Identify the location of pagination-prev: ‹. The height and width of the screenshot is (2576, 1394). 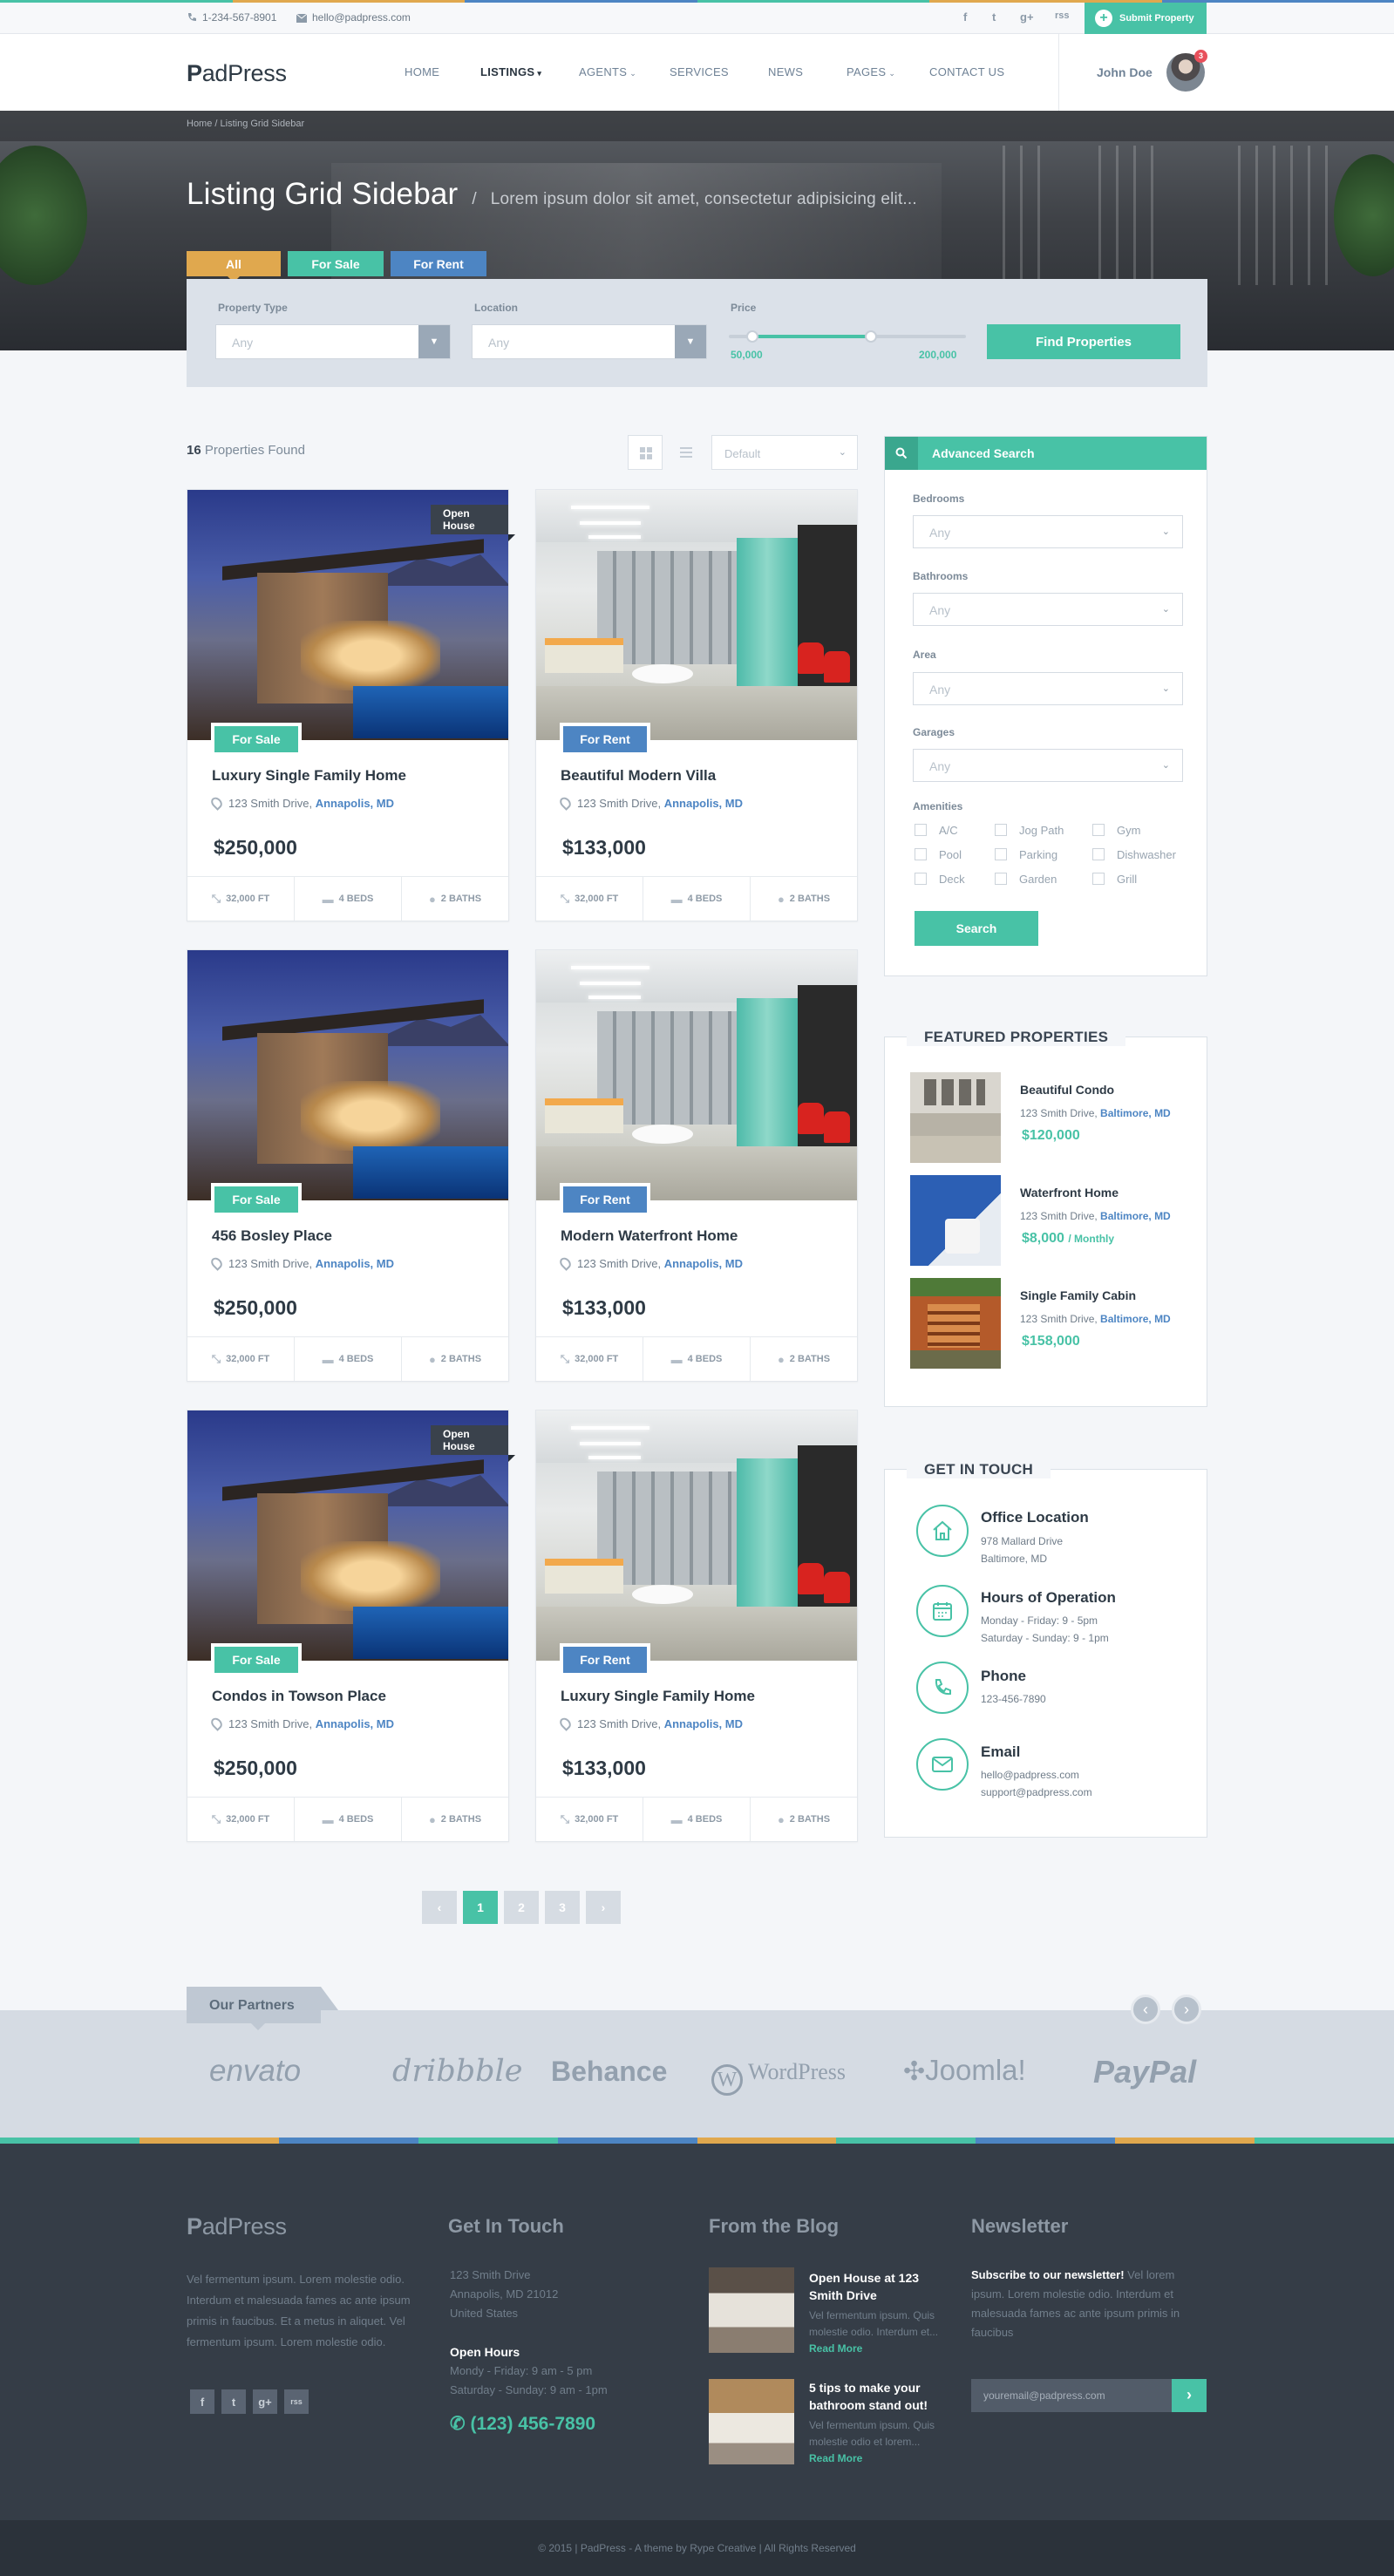
(439, 1907).